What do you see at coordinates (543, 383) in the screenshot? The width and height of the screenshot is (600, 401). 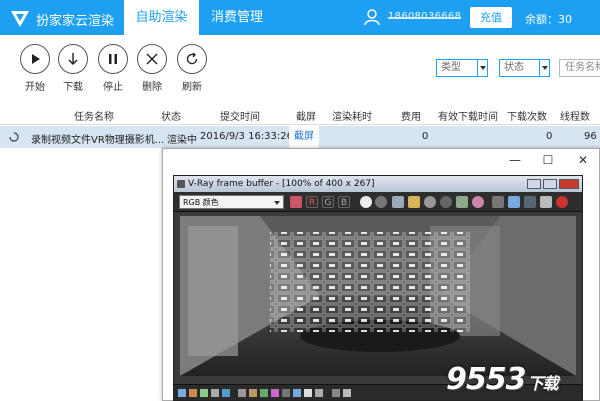 I see `watermark-suffix: 下载` at bounding box center [543, 383].